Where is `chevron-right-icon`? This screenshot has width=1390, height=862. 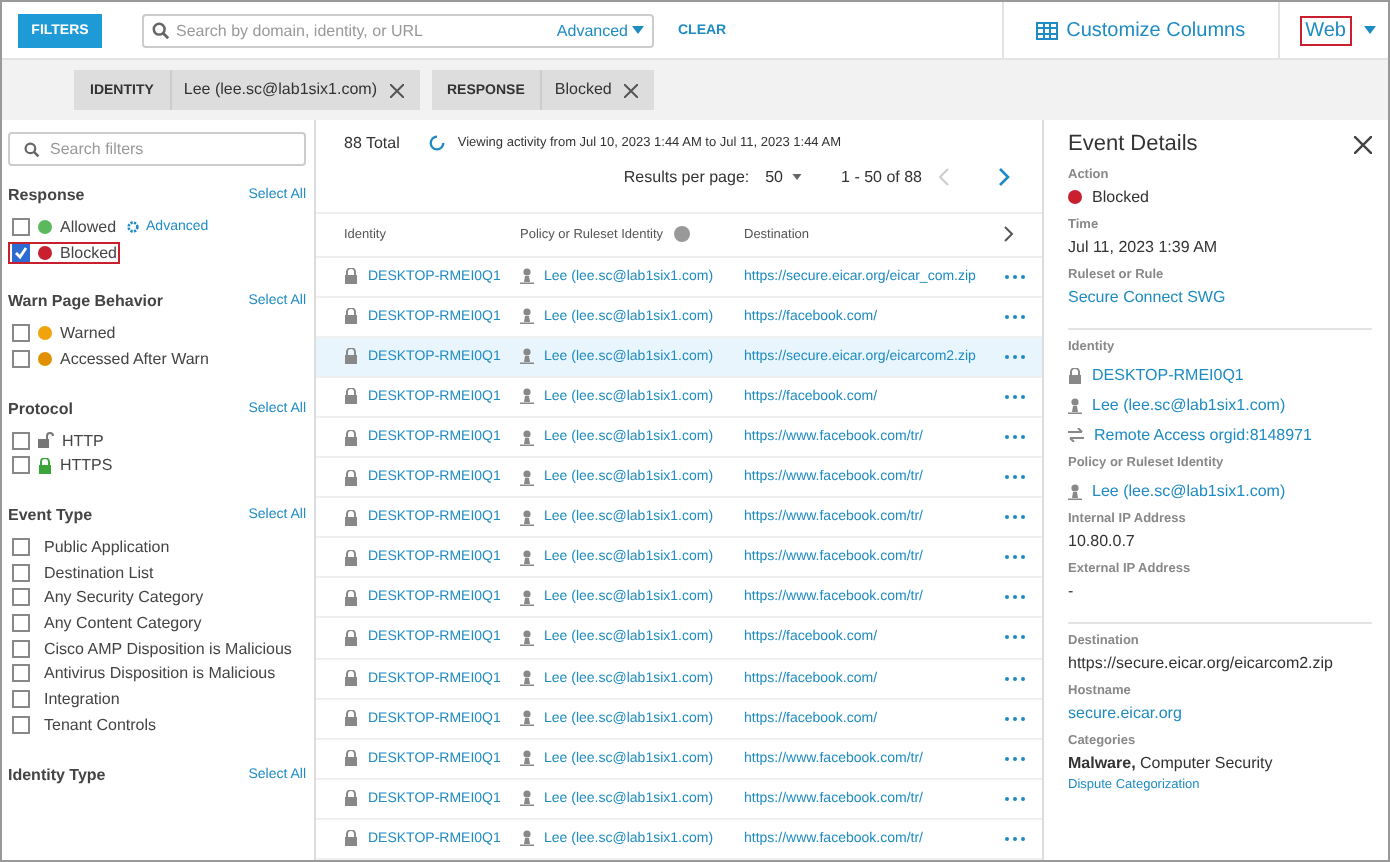
chevron-right-icon is located at coordinates (1009, 234).